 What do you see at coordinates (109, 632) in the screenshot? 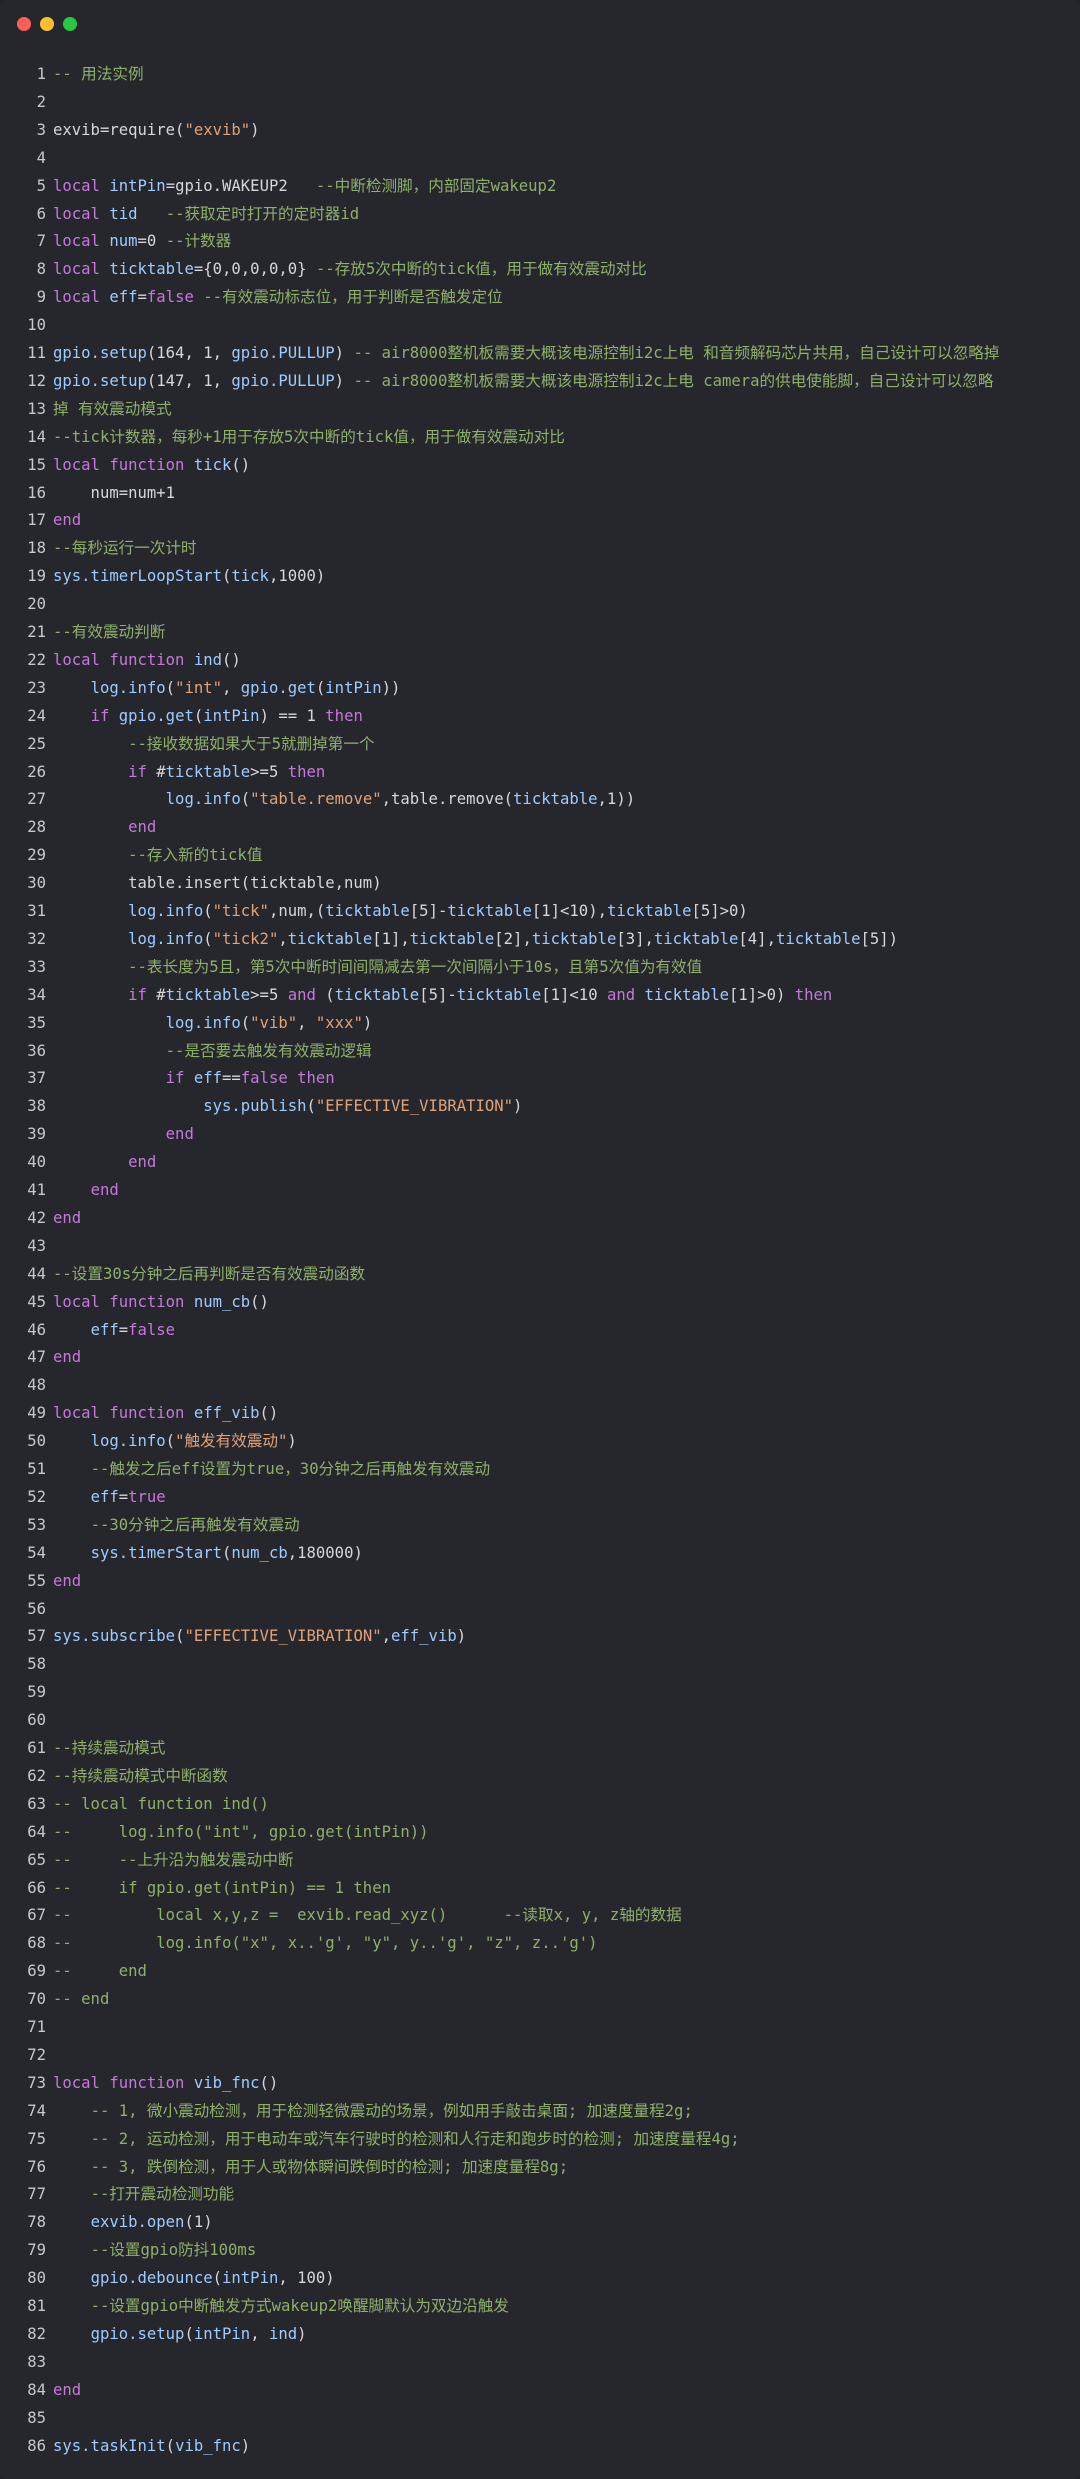
I see `code-token: --有效震动判断` at bounding box center [109, 632].